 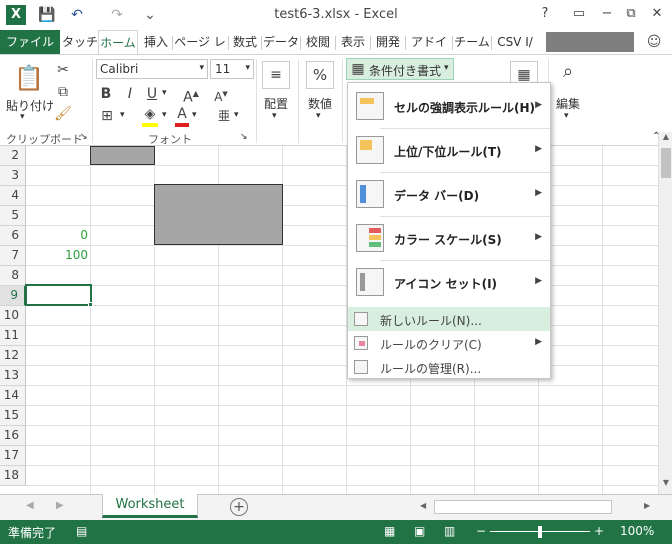 I want to click on row-header-6: 6, so click(x=13, y=236).